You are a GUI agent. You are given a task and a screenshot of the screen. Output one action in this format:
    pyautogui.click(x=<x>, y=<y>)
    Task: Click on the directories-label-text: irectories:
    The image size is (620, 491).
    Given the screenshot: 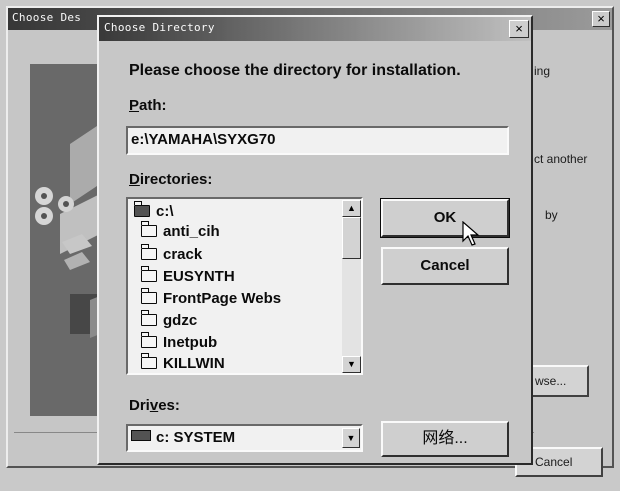 What is the action you would take?
    pyautogui.click(x=176, y=179)
    